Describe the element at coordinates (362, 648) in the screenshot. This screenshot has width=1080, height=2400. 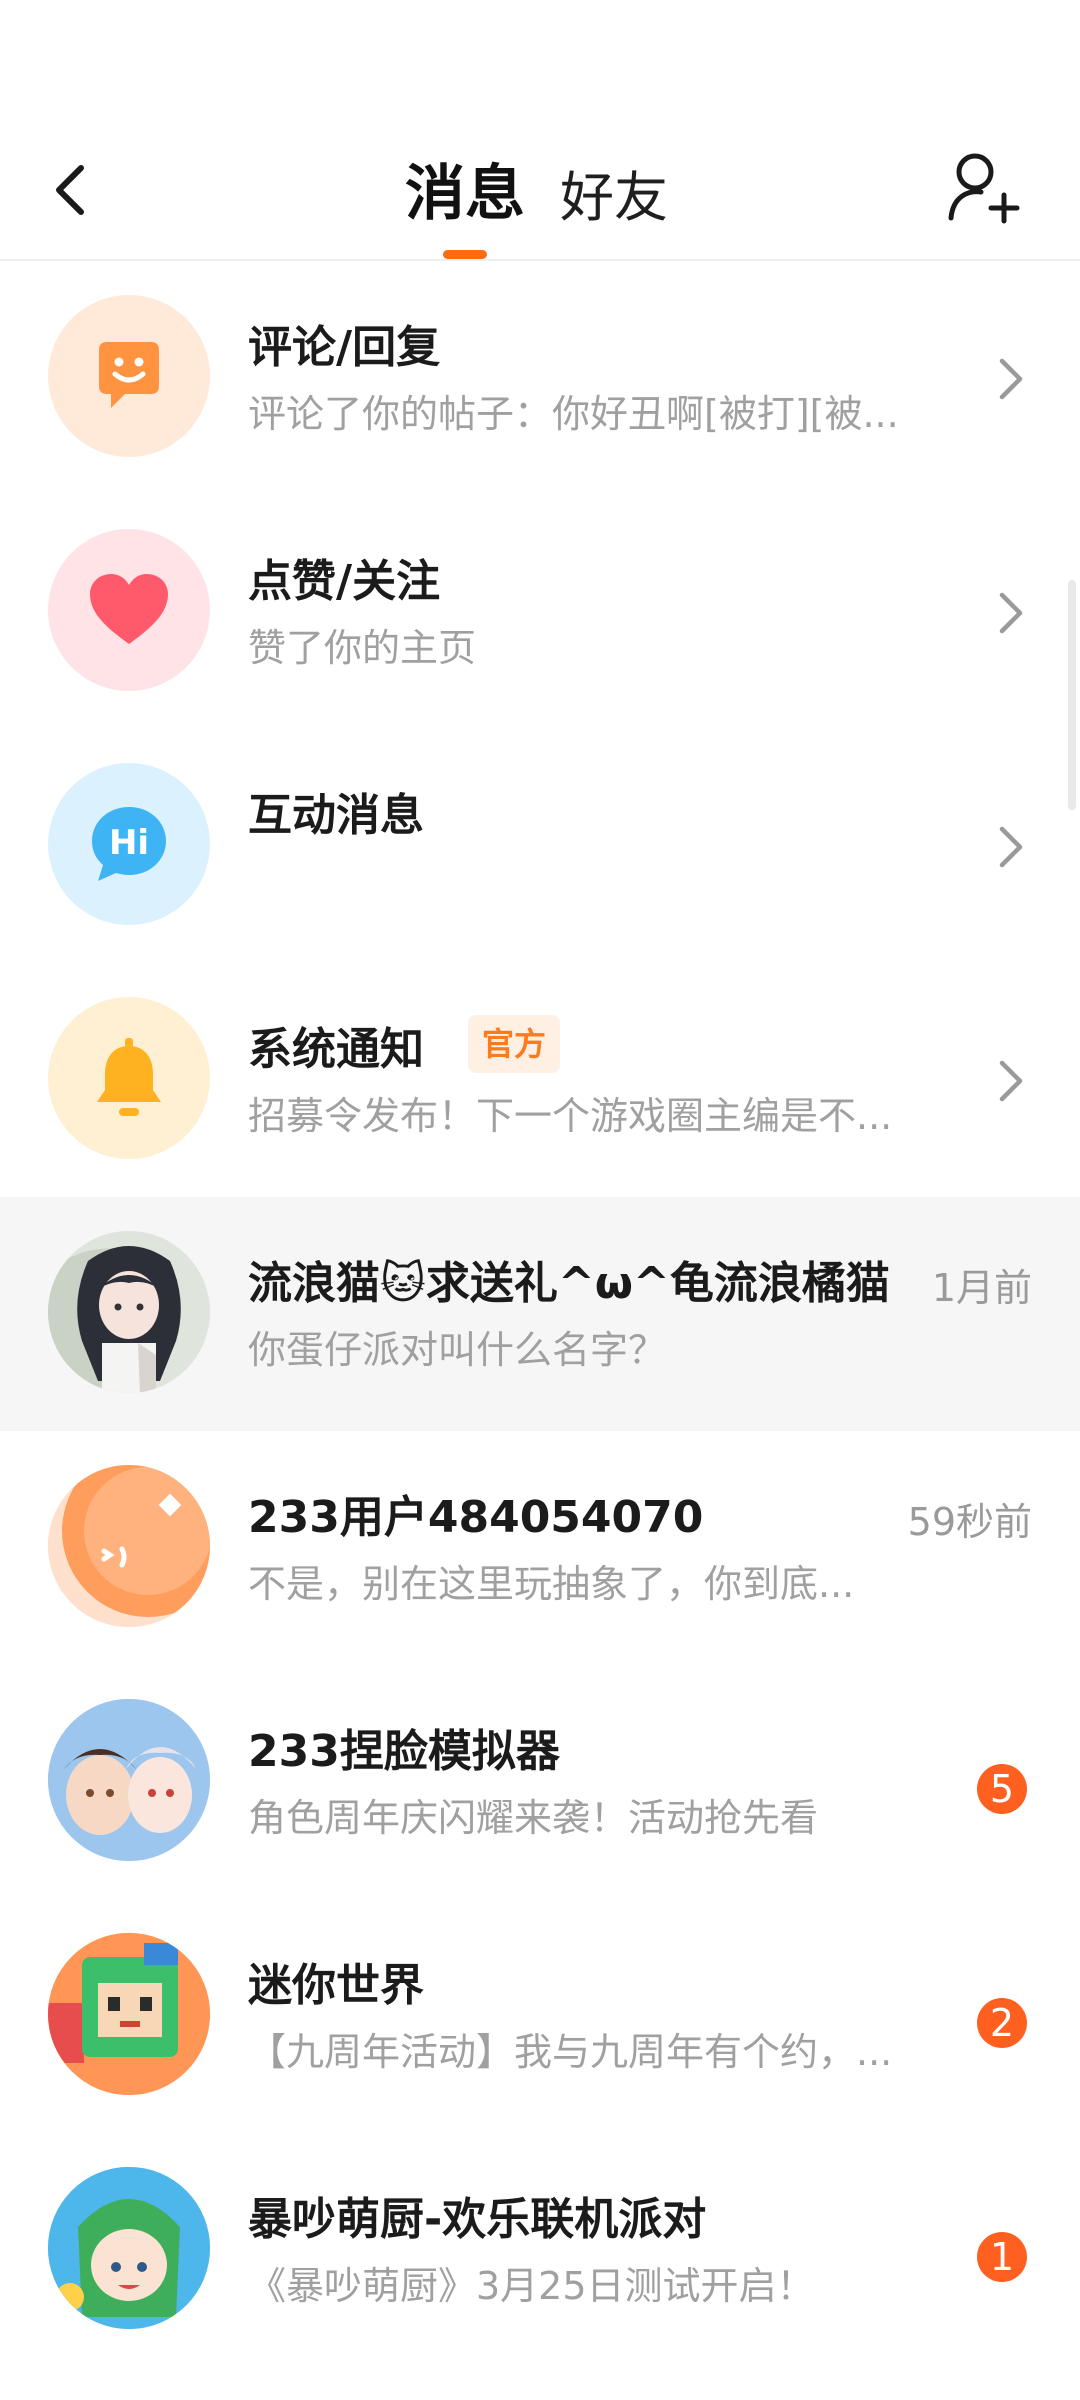
I see `item-subtitle: 赞了你的主页` at that location.